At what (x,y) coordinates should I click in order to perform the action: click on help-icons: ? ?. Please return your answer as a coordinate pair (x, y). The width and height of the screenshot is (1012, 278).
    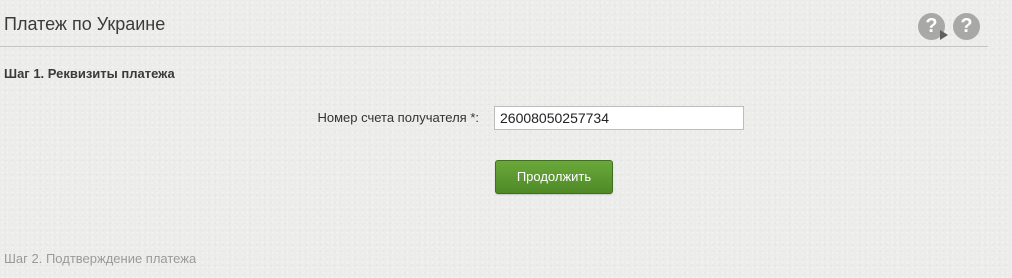
    Looking at the image, I should click on (949, 26).